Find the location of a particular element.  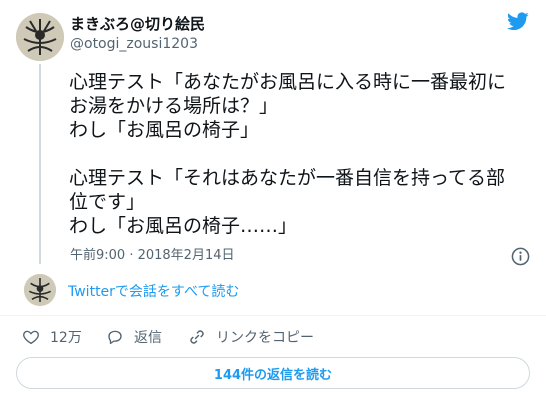

copy-link-button: リンクをコピー is located at coordinates (251, 337).